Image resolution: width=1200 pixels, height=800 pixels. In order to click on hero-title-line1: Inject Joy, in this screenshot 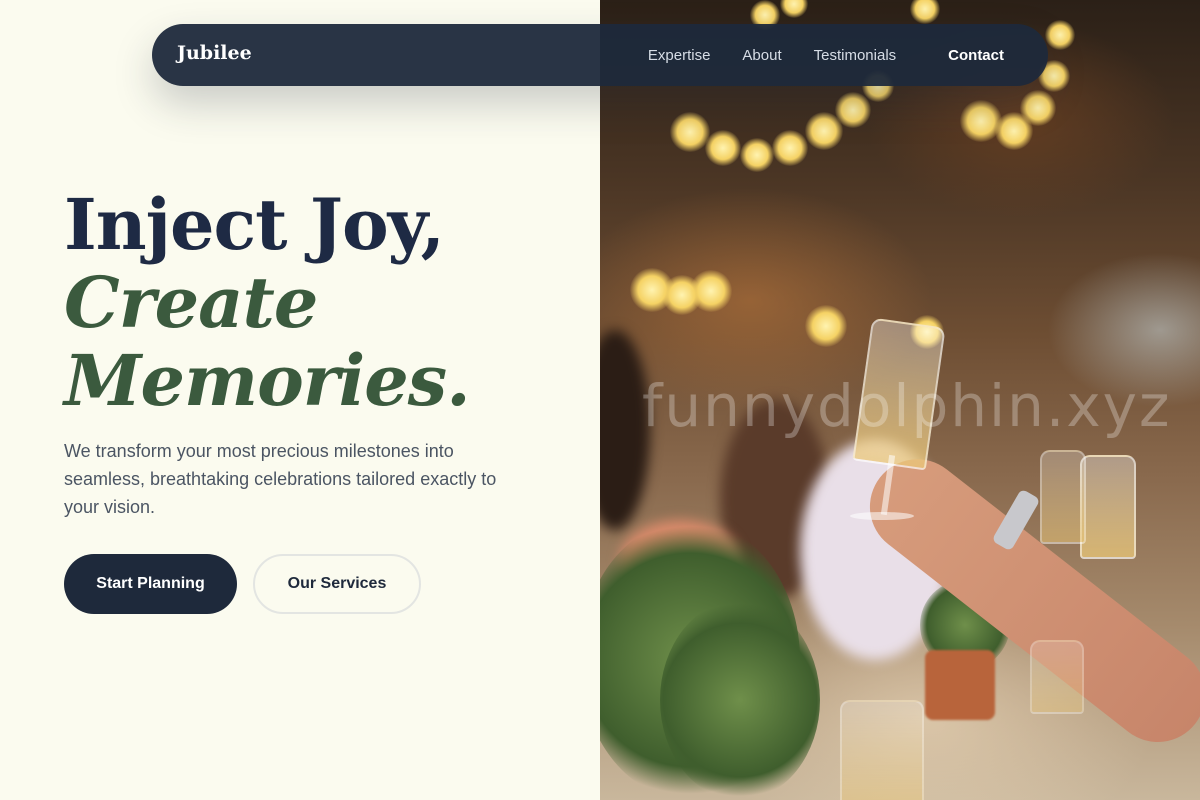, I will do `click(254, 224)`.